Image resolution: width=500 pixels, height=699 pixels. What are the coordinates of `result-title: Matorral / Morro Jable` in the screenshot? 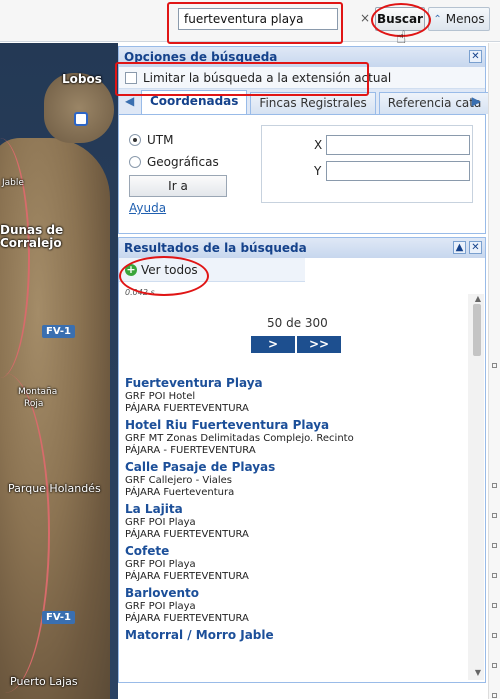 It's located at (290, 635).